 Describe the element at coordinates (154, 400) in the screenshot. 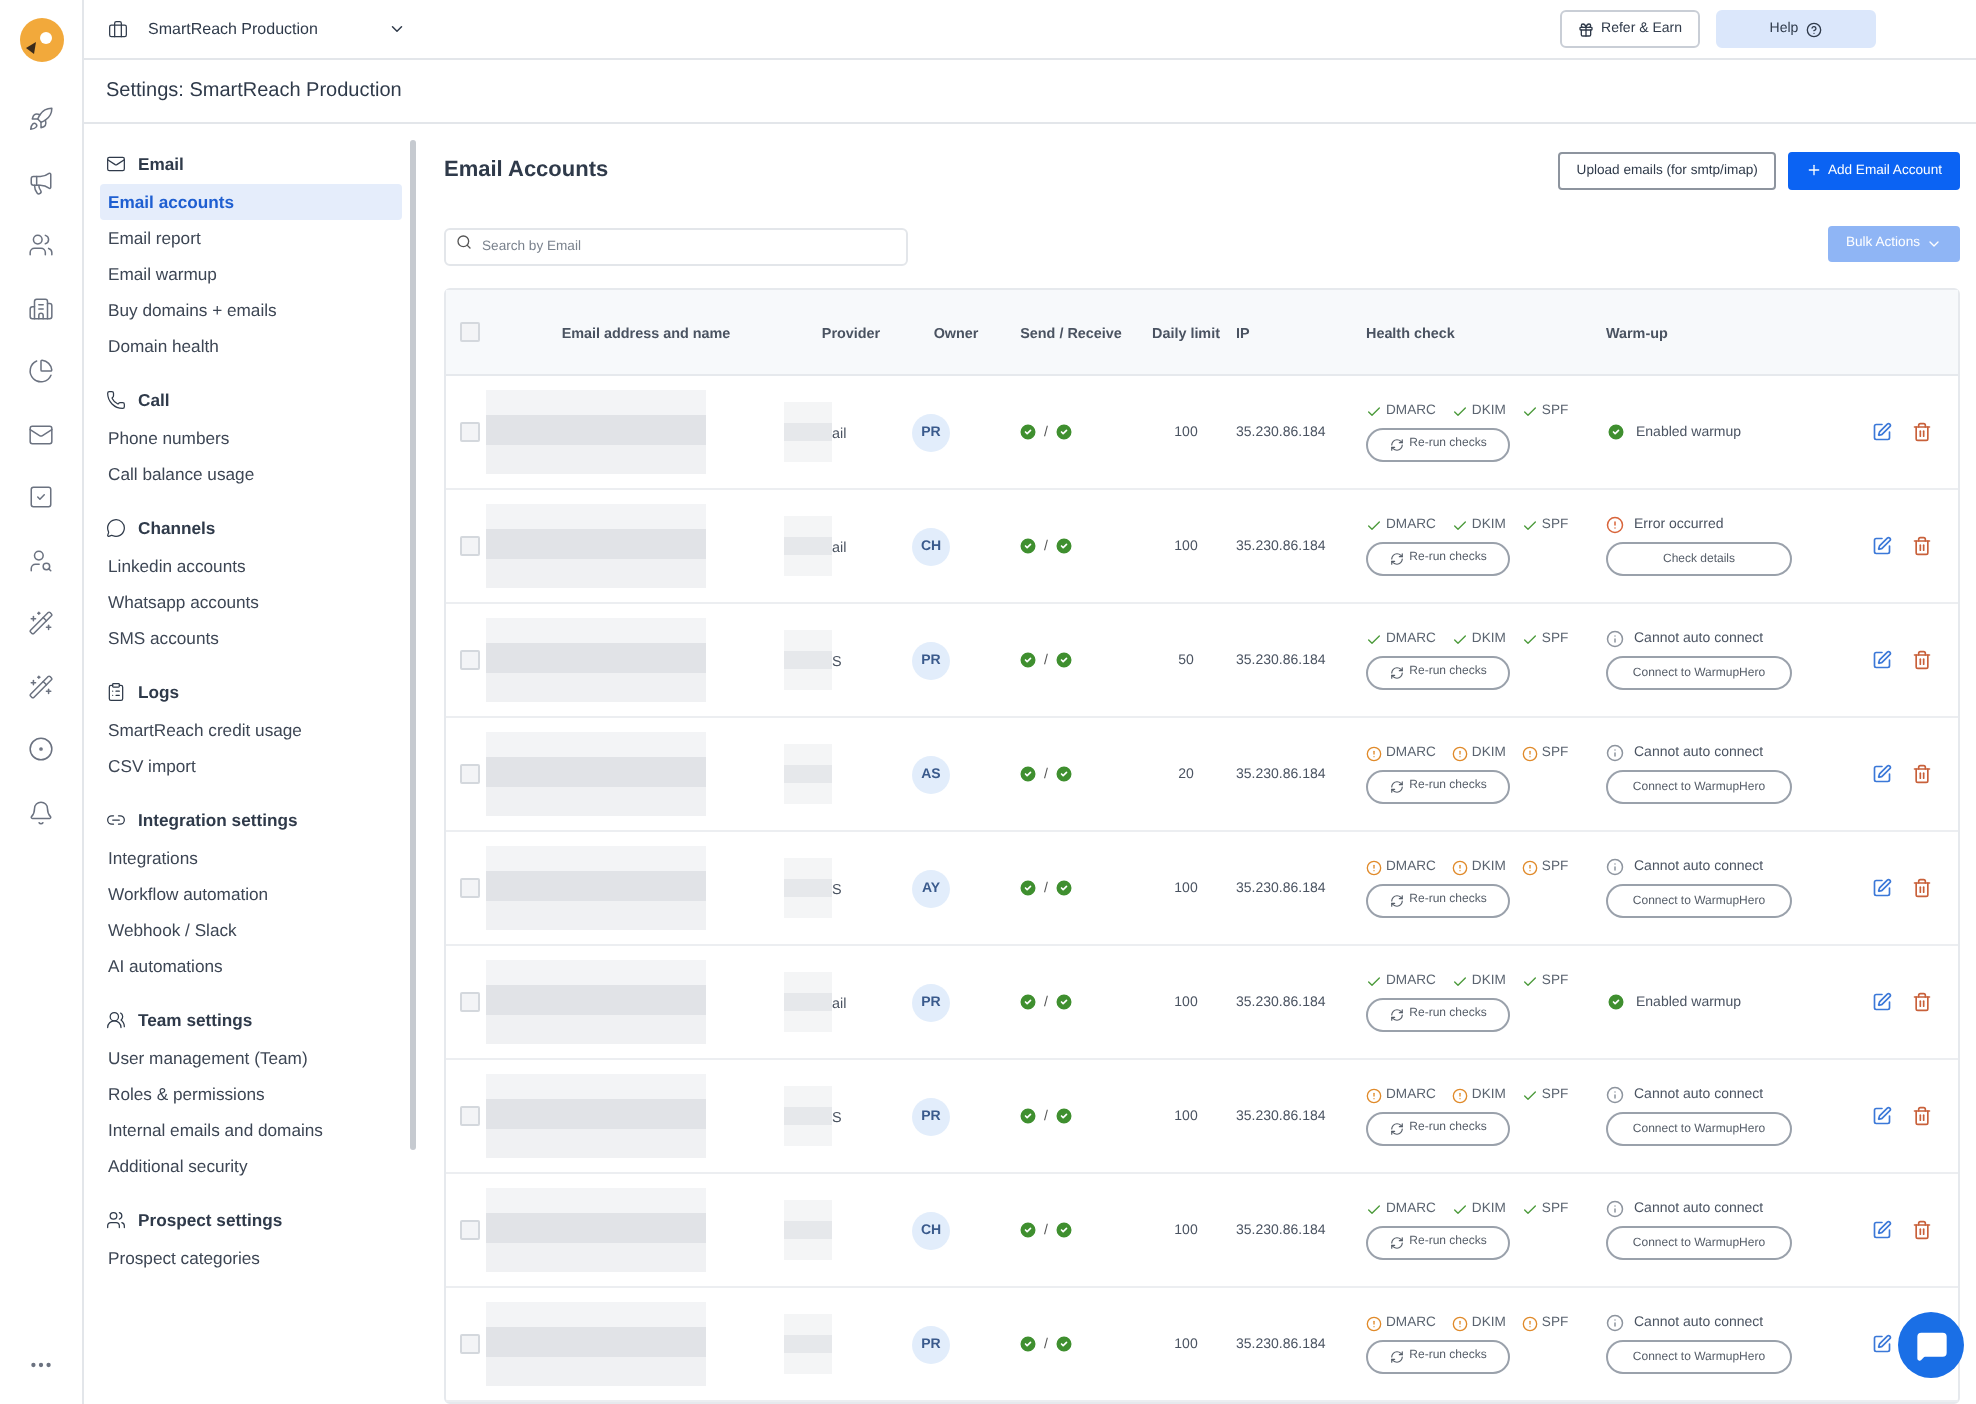

I see `section-heading: Call` at that location.